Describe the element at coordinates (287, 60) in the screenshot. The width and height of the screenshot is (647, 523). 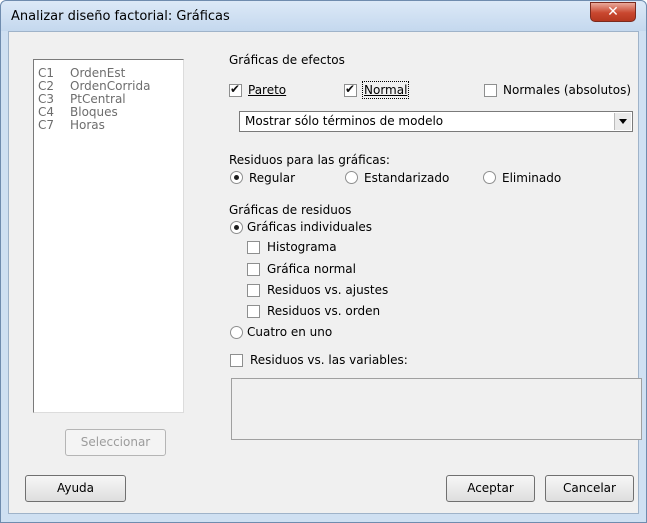
I see `effects-heading: Gráficas de efectos` at that location.